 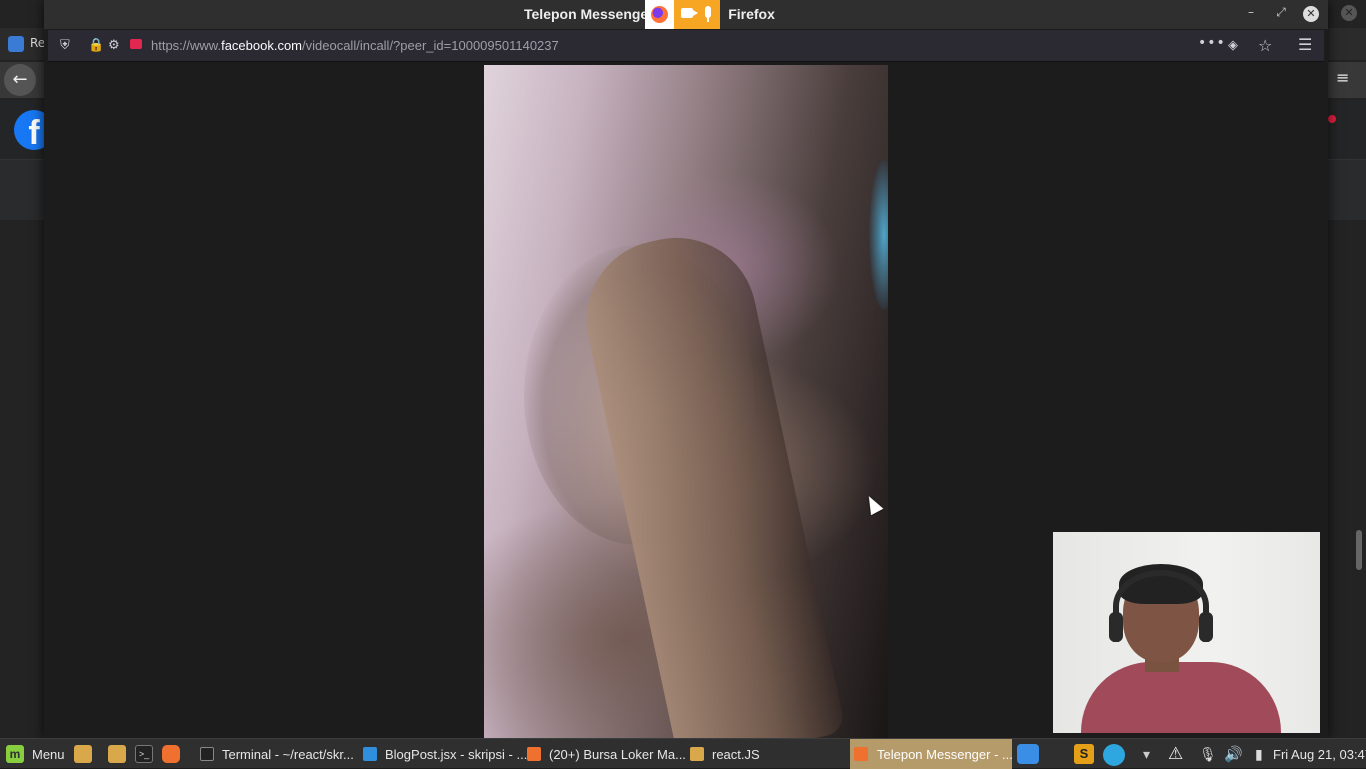 What do you see at coordinates (1319, 754) in the screenshot?
I see `clock: Fri Aug 21, 03:47` at bounding box center [1319, 754].